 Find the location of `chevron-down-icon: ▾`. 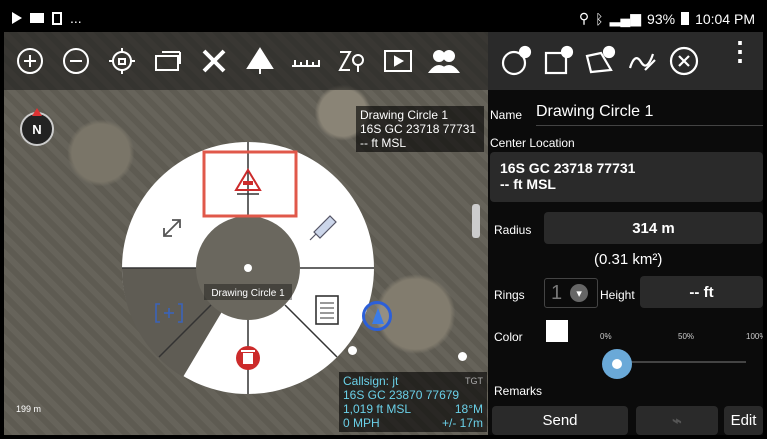

chevron-down-icon: ▾ is located at coordinates (579, 293).